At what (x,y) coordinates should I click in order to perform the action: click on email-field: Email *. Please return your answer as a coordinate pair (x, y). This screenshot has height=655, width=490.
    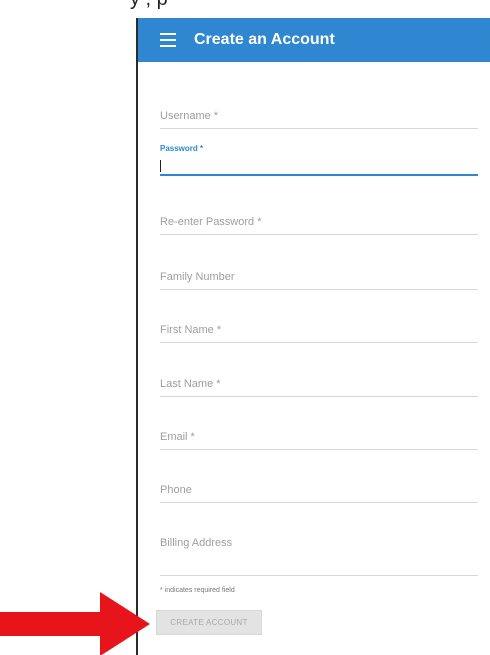
    Looking at the image, I should click on (319, 442).